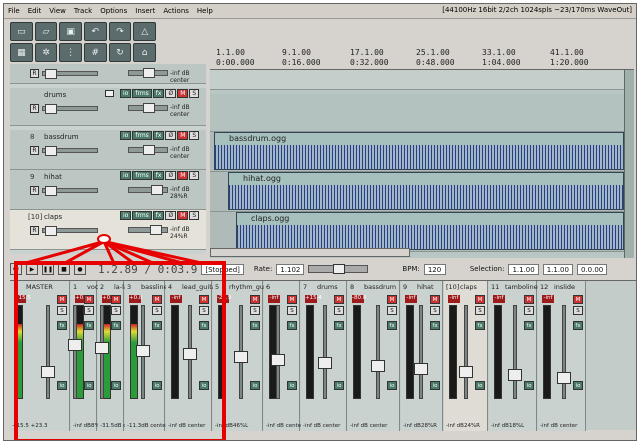 The height and width of the screenshot is (444, 640). Describe the element at coordinates (176, 11) in the screenshot. I see `menu-actions: Actions` at that location.